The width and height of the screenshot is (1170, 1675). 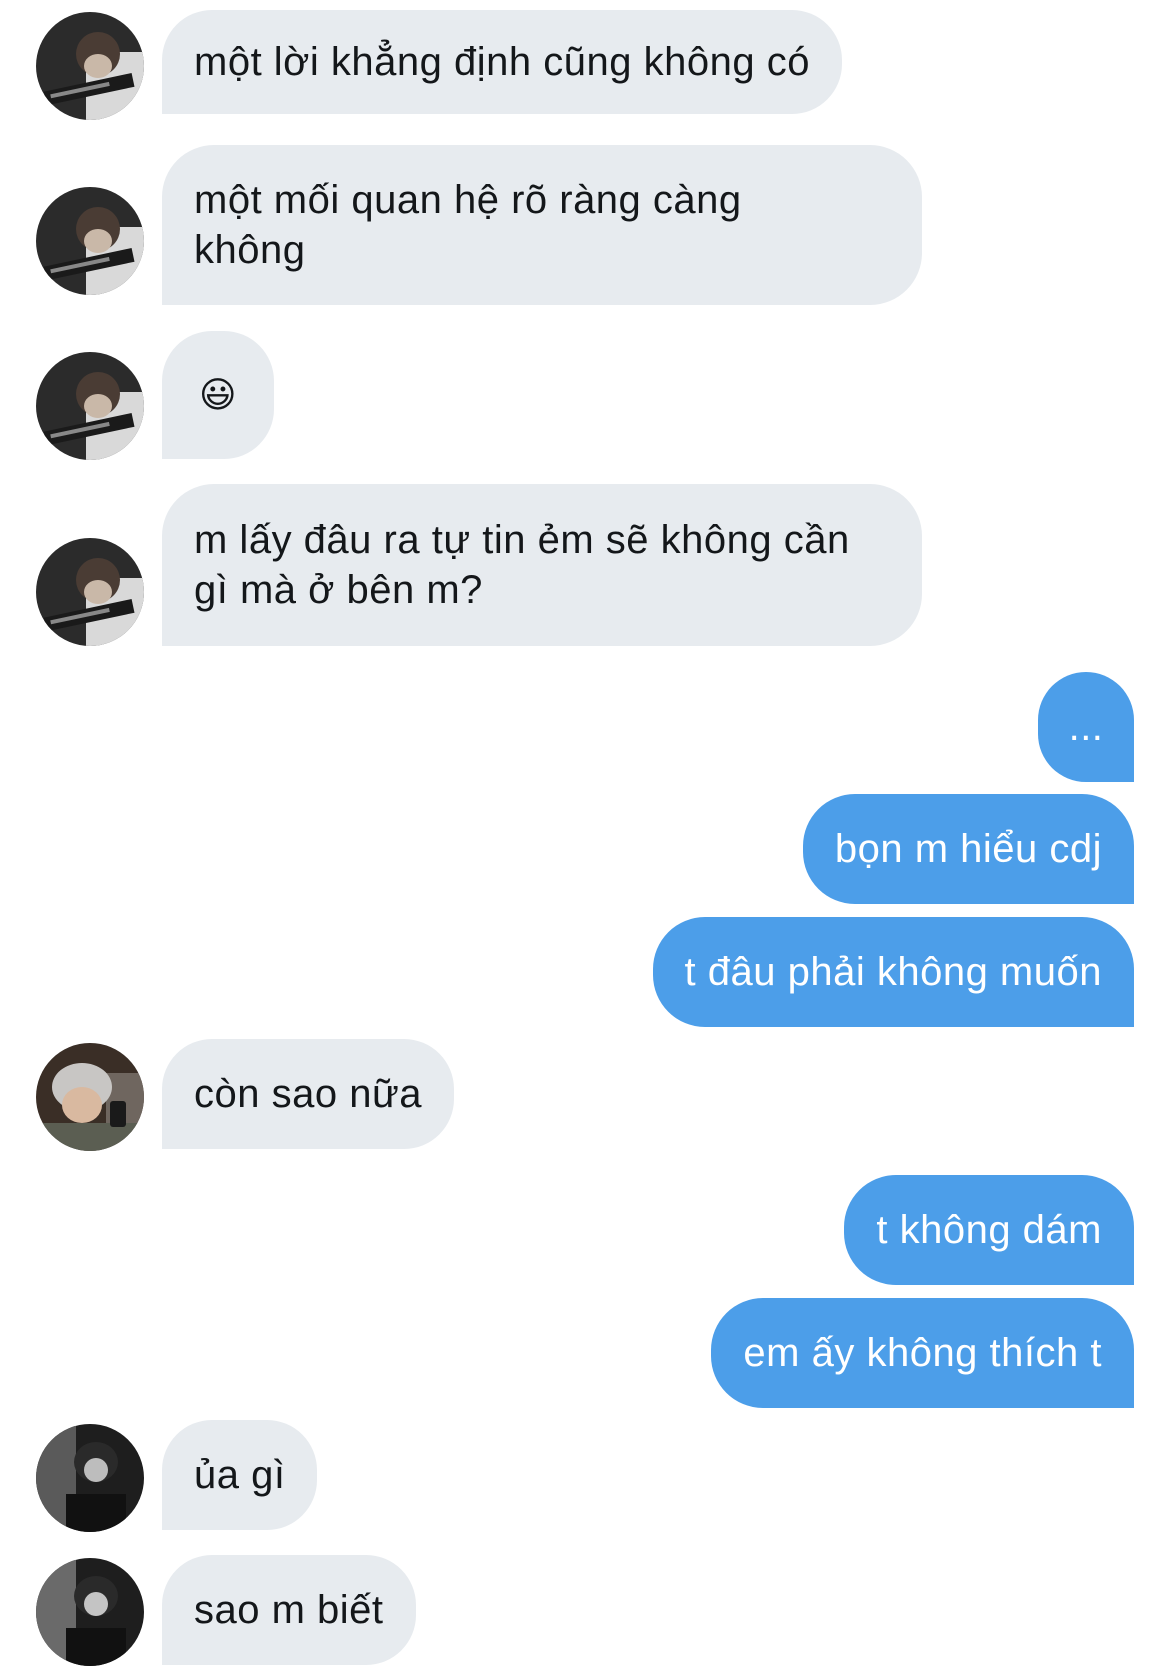 I want to click on message-text: sao m biết, so click(x=289, y=1610).